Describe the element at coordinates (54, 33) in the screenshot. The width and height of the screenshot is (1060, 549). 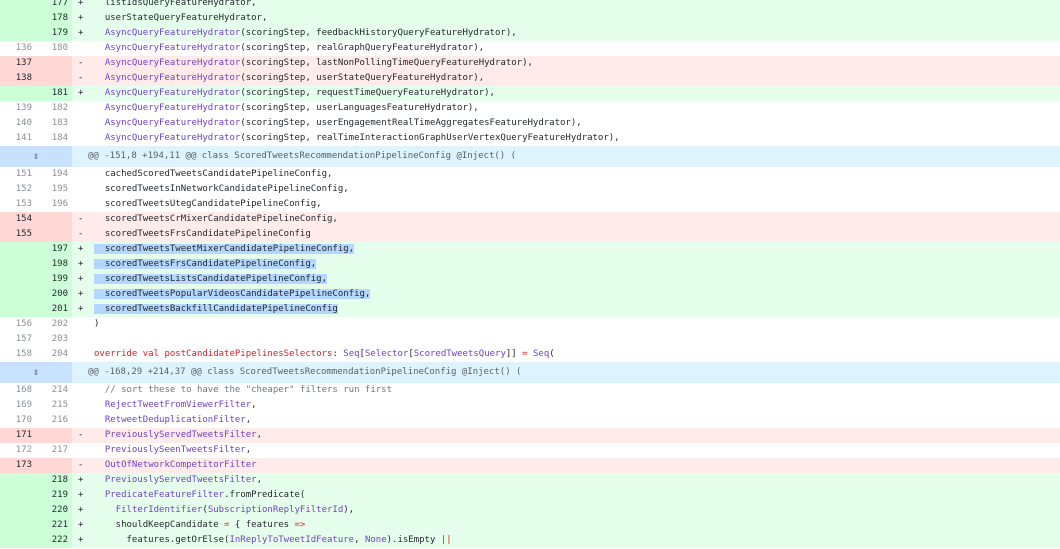
I see `new-line-number: 179` at that location.